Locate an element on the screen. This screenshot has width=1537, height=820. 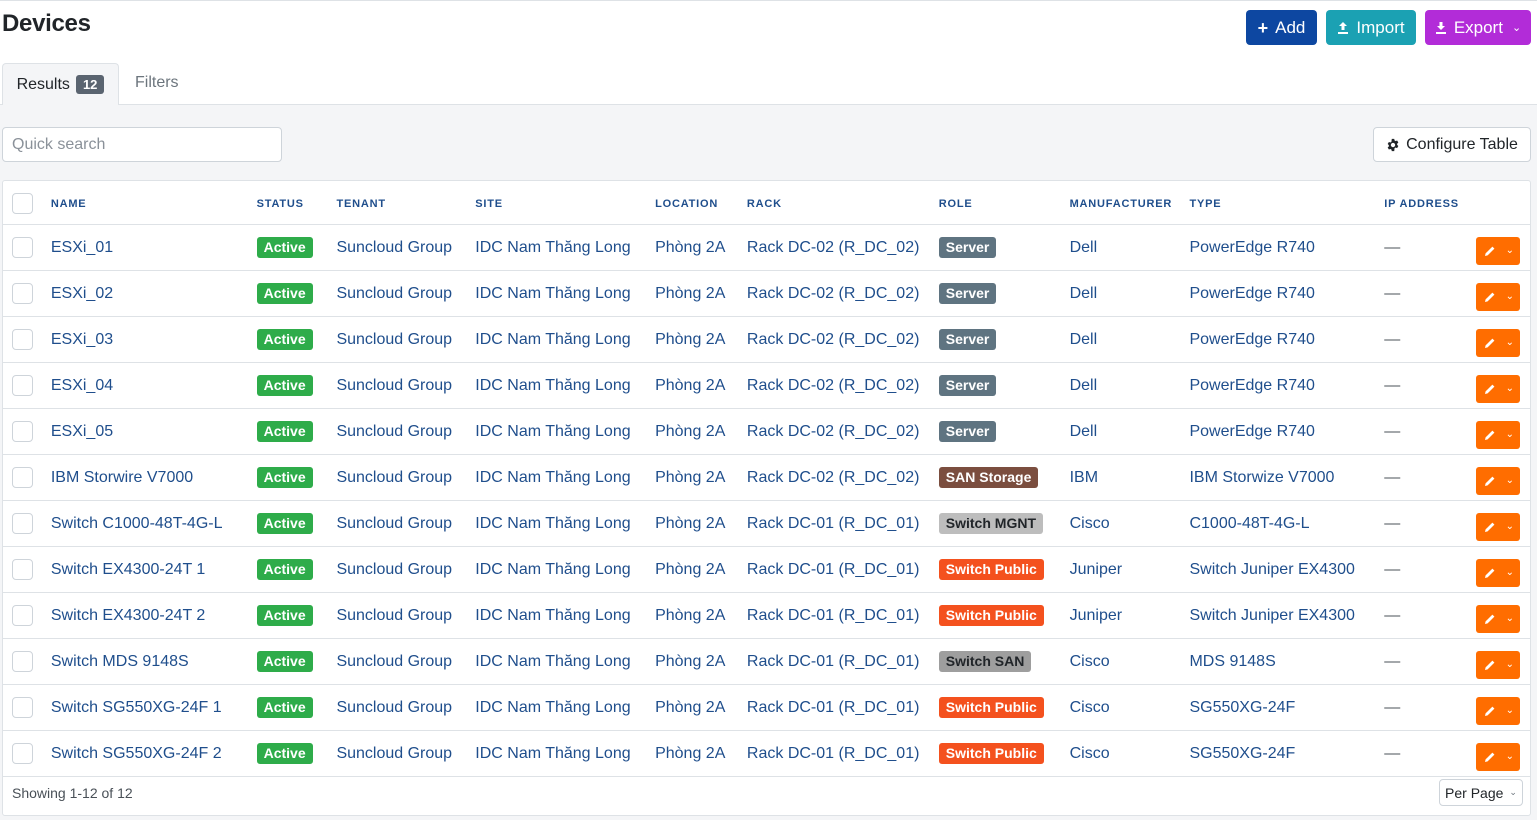
device-name-link: IBM Storwire V7000 is located at coordinates (122, 477).